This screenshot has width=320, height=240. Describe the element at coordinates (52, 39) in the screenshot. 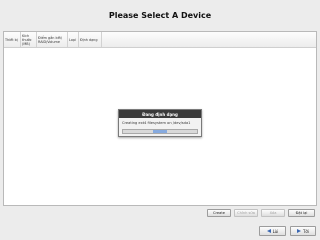

I see `column-header-mountpoint: Điểm gắn kết/ RAID/Volume` at that location.